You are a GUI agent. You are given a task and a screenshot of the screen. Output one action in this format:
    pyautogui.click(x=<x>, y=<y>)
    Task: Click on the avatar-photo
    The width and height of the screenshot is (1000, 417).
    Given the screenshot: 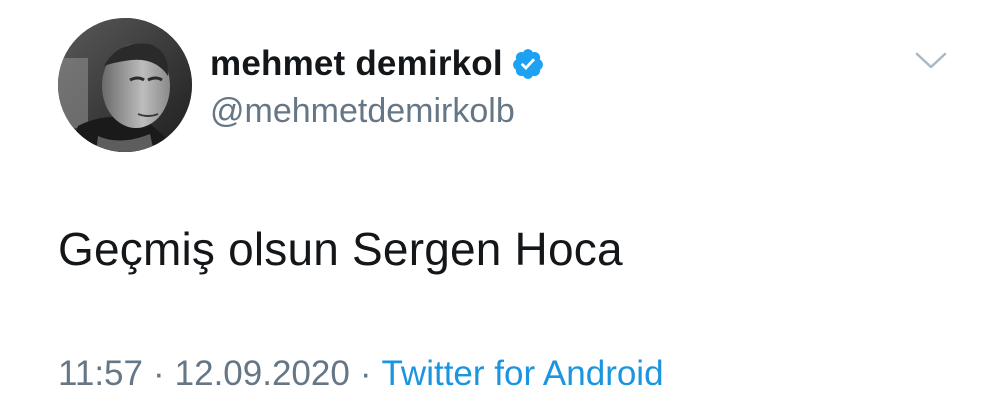 What is the action you would take?
    pyautogui.click(x=125, y=85)
    